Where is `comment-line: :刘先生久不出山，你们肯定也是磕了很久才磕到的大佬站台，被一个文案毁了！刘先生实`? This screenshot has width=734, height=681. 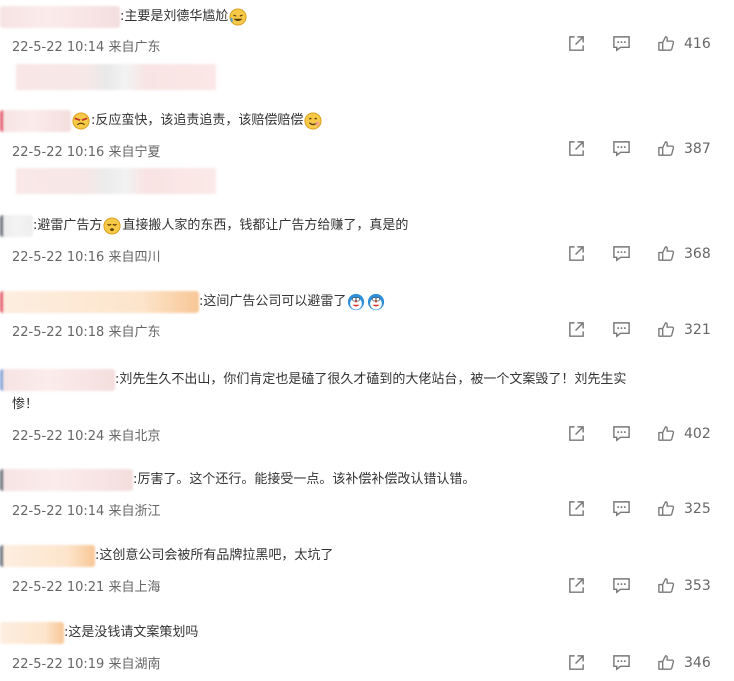
comment-line: :刘先生久不出山，你们肯定也是磕了很久才磕到的大佬站台，被一个文案毁了！刘先生实 is located at coordinates (313, 380).